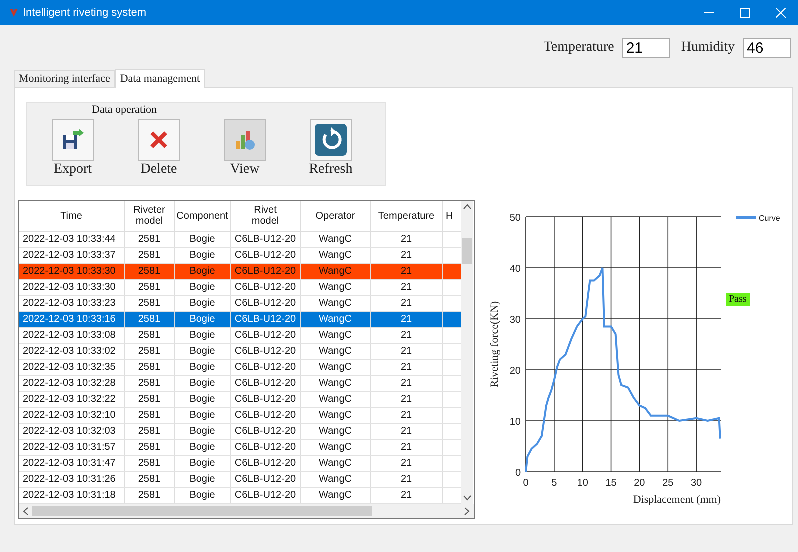 The width and height of the screenshot is (798, 552). Describe the element at coordinates (579, 48) in the screenshot. I see `temperature-label: Temperature` at that location.